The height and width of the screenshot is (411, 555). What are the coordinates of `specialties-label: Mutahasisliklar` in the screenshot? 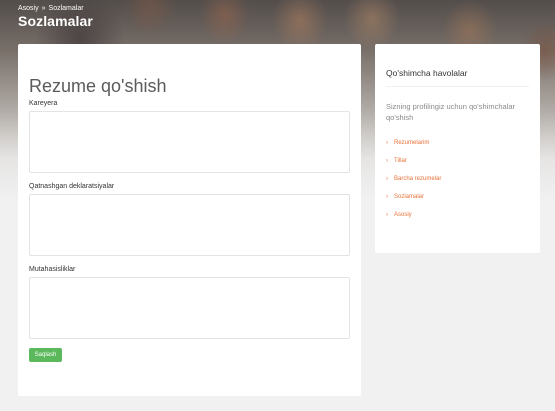 It's located at (52, 269).